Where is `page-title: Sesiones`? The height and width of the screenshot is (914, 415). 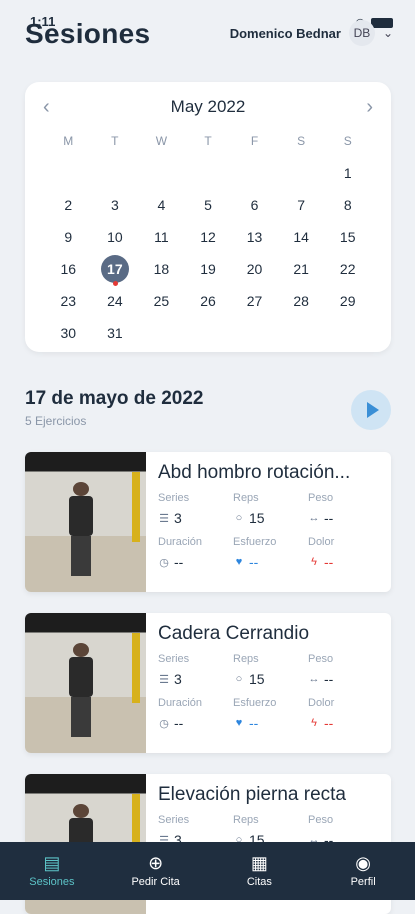 page-title: Sesiones is located at coordinates (88, 33).